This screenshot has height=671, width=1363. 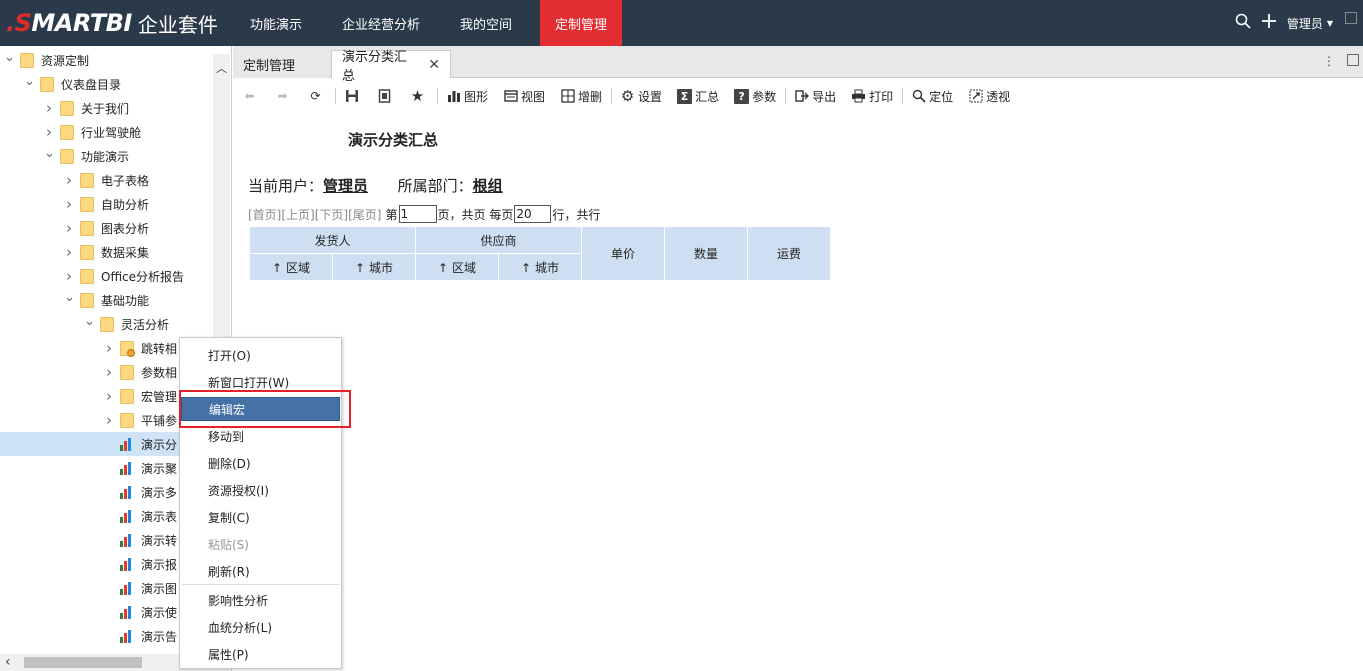 What do you see at coordinates (251, 96) in the screenshot?
I see `back-button: ⬅` at bounding box center [251, 96].